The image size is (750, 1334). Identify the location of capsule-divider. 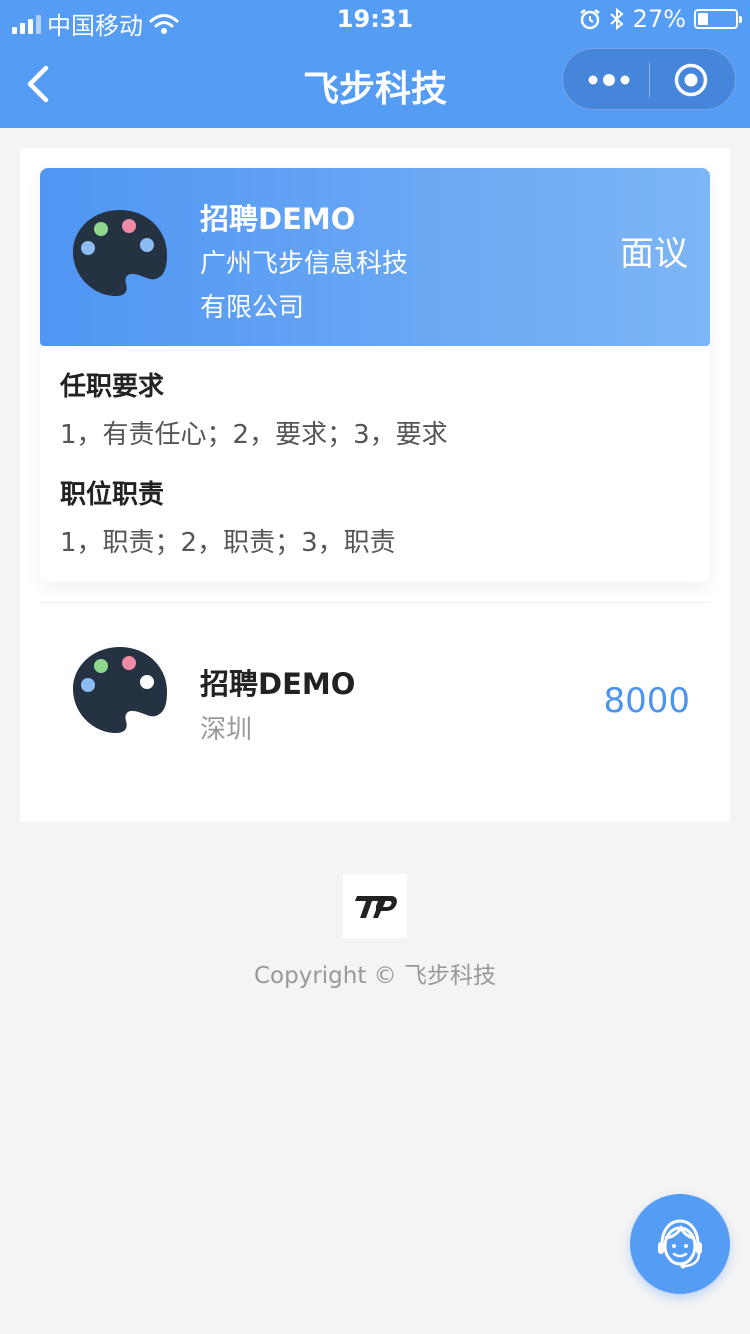
(649, 80).